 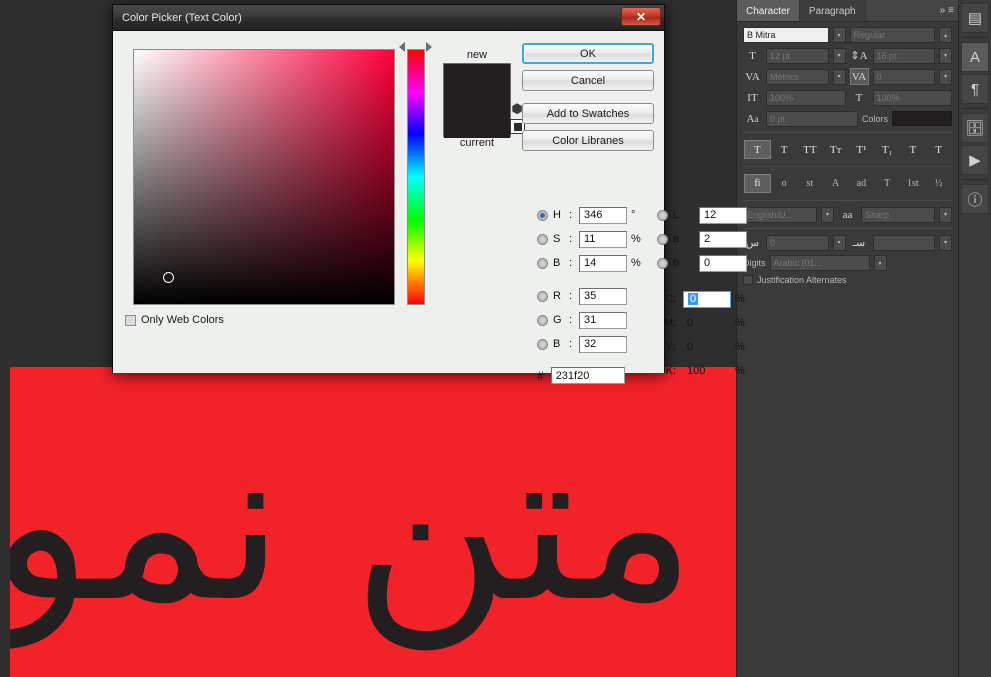 What do you see at coordinates (707, 299) in the screenshot?
I see `input-c: 0` at bounding box center [707, 299].